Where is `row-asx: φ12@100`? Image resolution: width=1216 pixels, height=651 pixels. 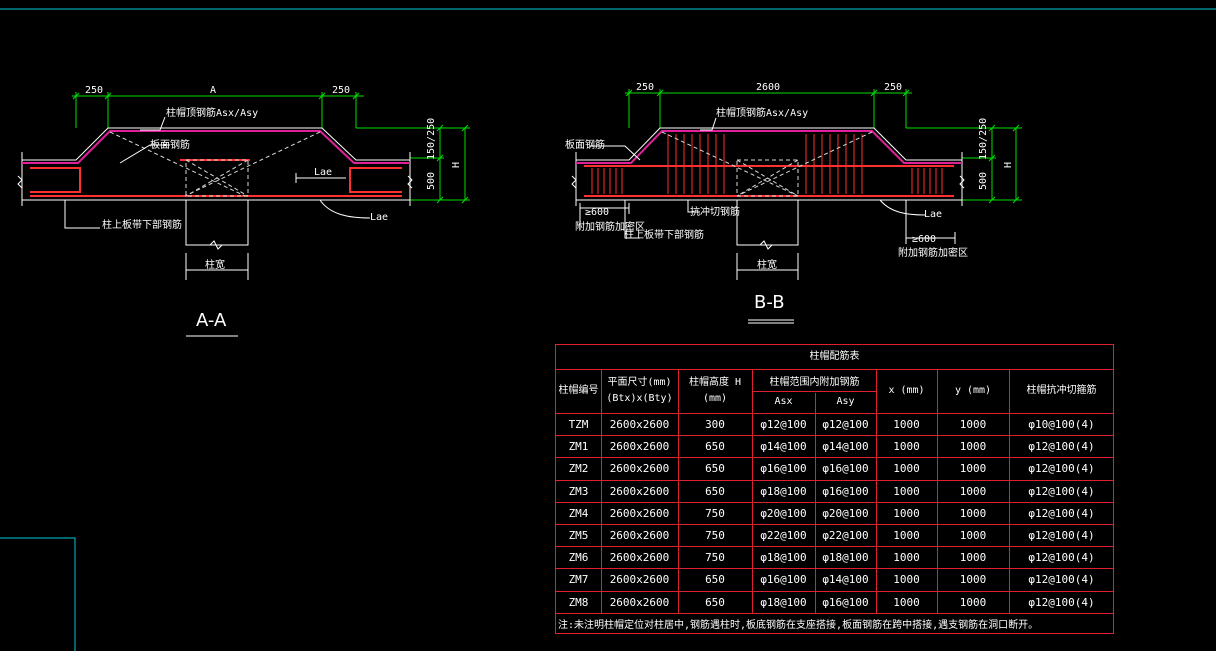 row-asx: φ12@100 is located at coordinates (783, 424).